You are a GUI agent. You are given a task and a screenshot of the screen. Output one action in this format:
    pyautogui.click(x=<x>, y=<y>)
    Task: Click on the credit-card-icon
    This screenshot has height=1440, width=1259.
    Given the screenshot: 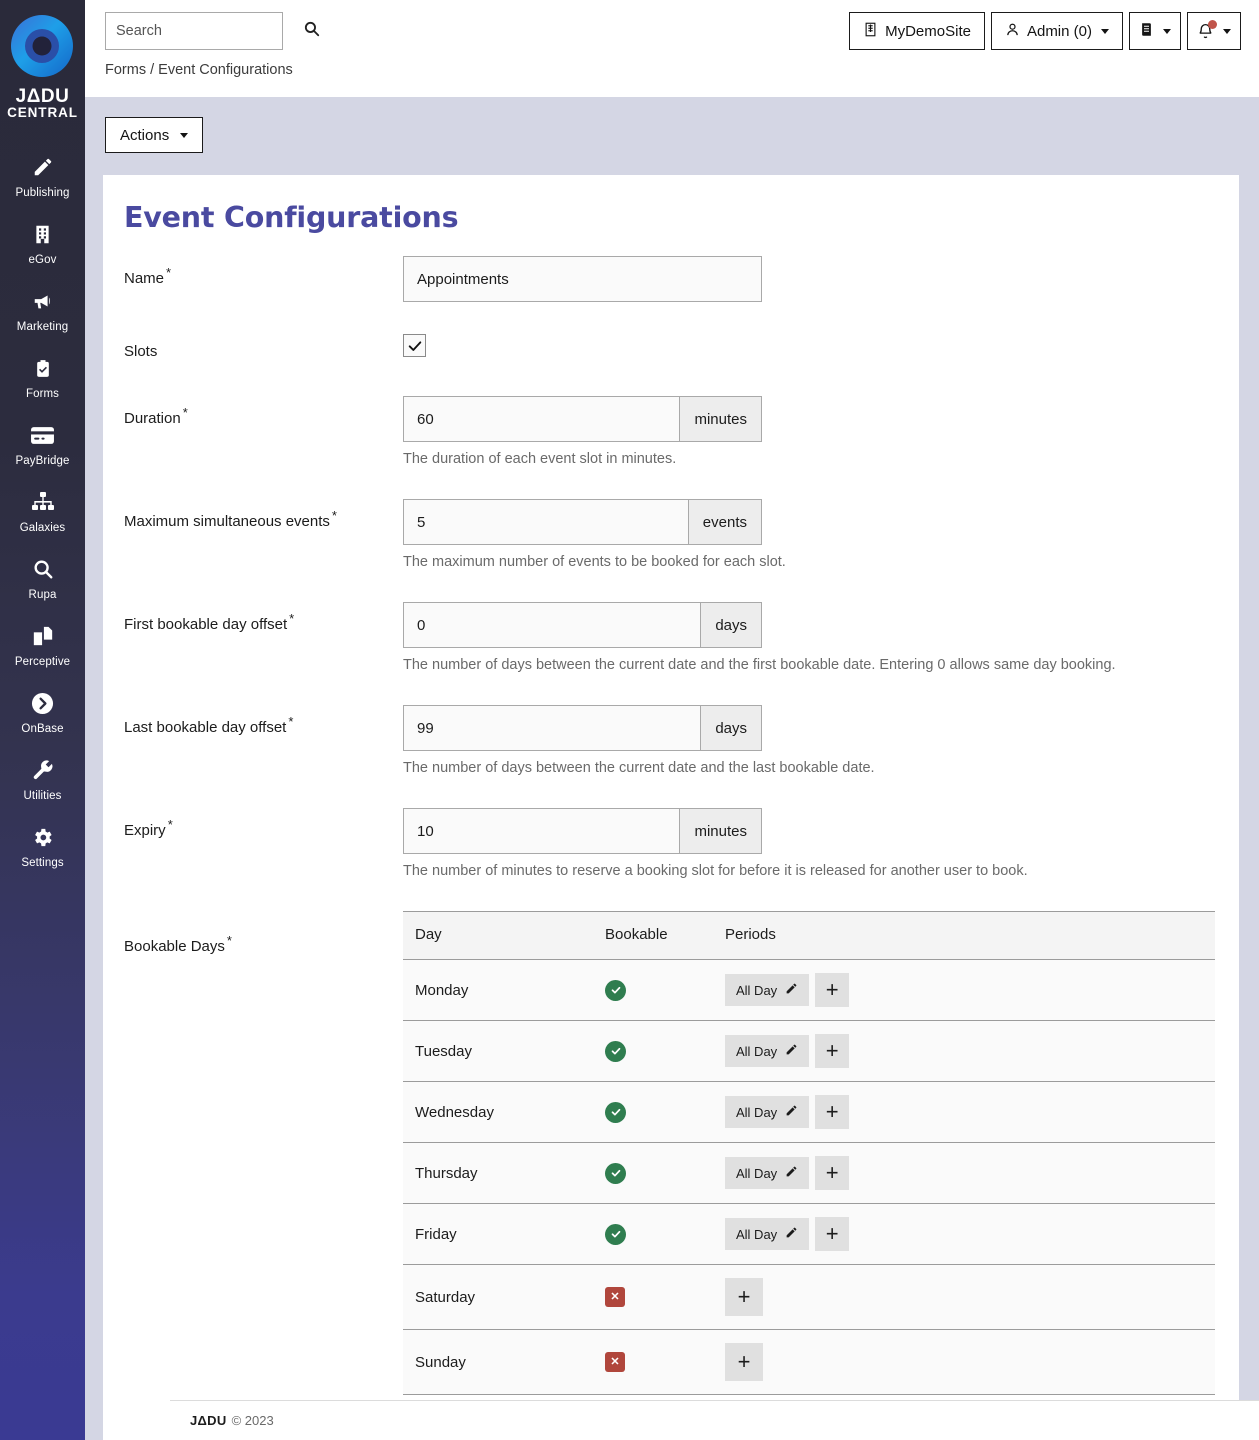 What is the action you would take?
    pyautogui.click(x=42, y=435)
    